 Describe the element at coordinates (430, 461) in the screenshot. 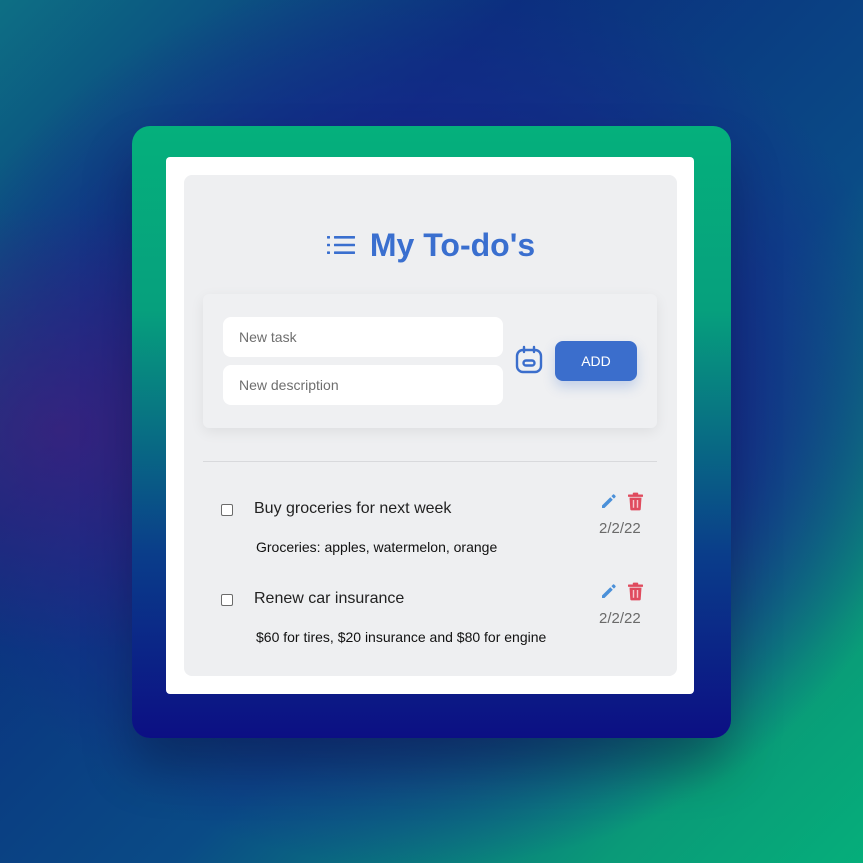

I see `divider` at that location.